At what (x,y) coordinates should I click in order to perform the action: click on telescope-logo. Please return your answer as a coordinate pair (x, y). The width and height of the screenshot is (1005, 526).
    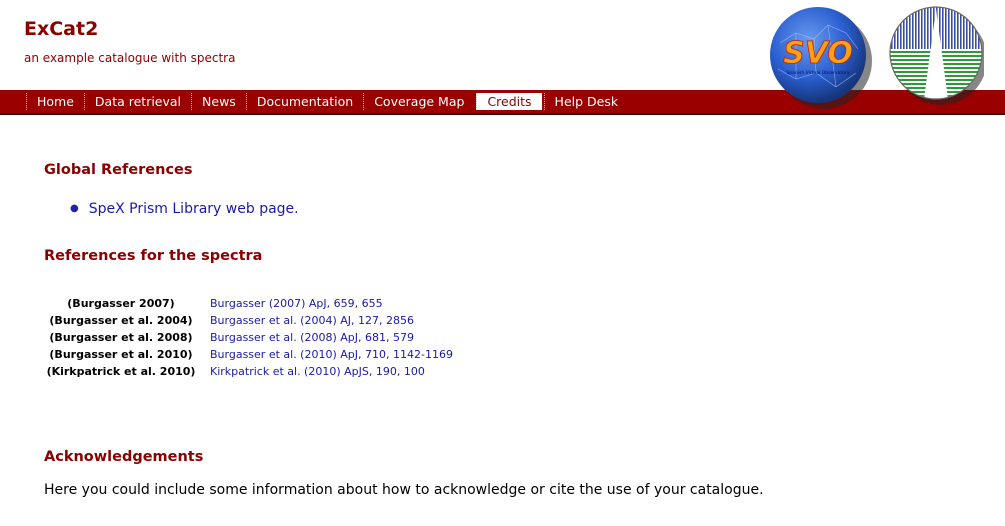
    Looking at the image, I should click on (936, 55).